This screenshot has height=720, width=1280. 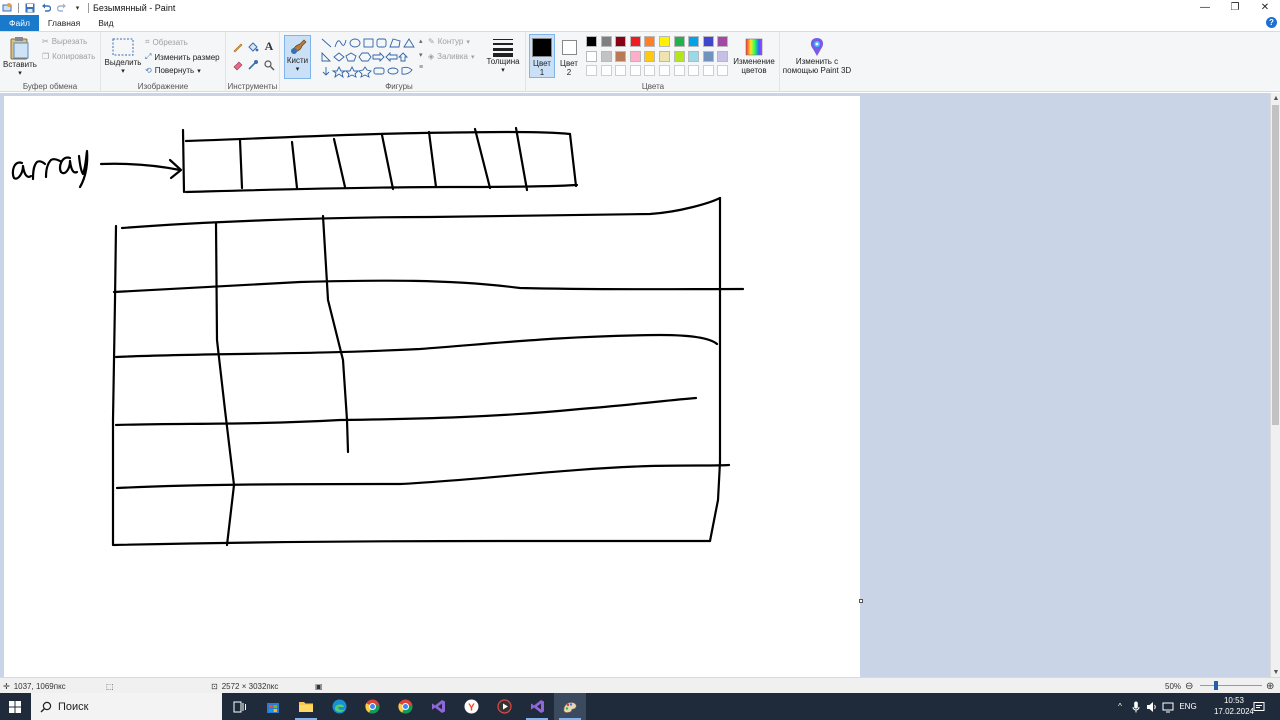 What do you see at coordinates (297, 57) in the screenshot?
I see `brushes-button: Кисти ▾` at bounding box center [297, 57].